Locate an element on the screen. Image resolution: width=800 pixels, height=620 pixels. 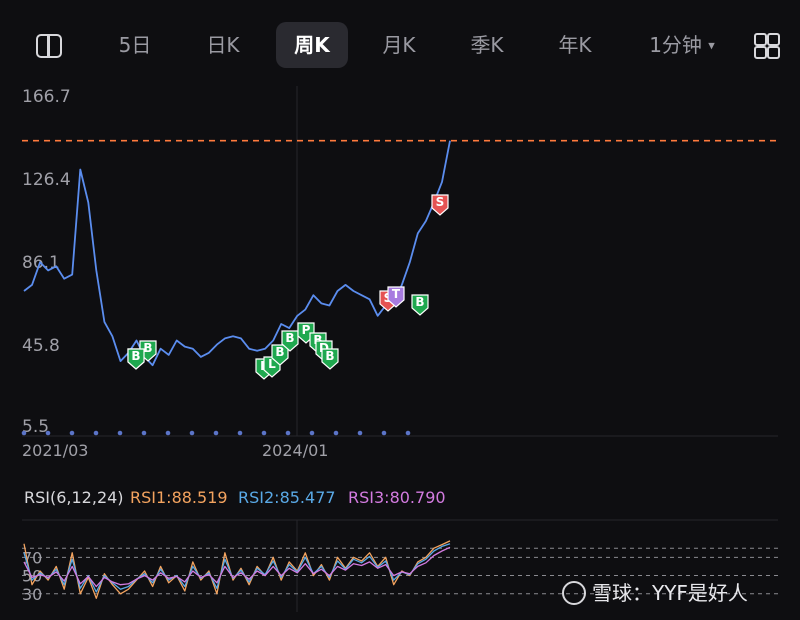
rsi-legend-rsi1: RSI1:88.519 is located at coordinates (179, 497).